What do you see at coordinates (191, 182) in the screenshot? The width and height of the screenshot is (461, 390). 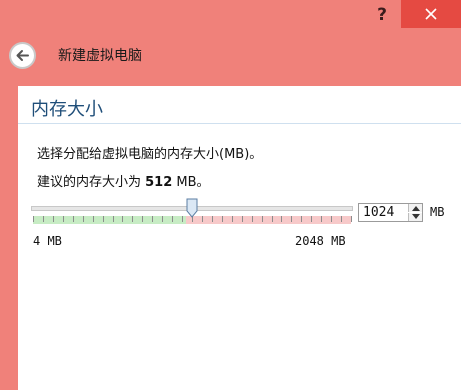 I see `suggest-suffix: MB。` at bounding box center [191, 182].